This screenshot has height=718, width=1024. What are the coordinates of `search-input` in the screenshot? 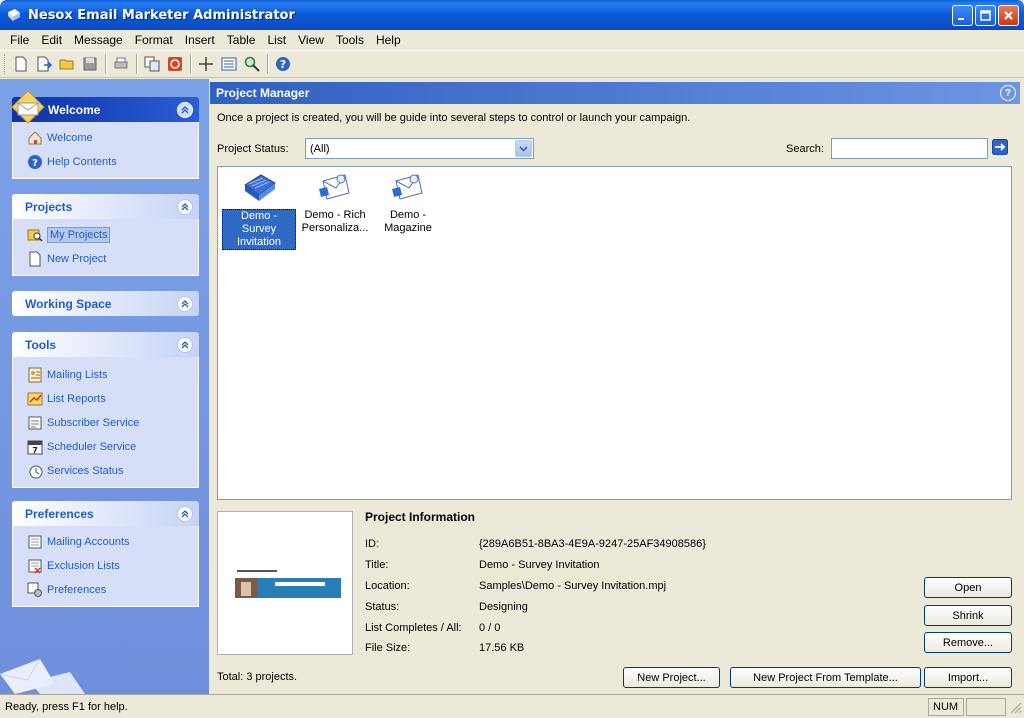 It's located at (909, 148).